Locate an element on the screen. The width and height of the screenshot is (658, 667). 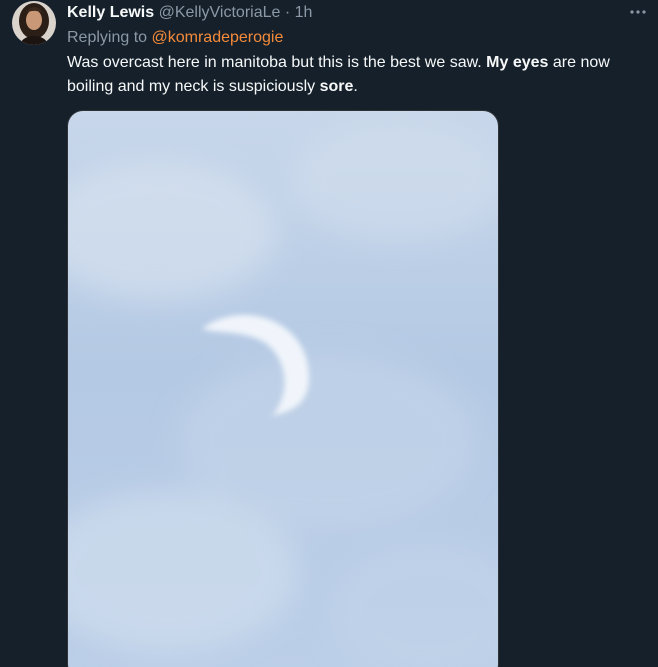
reply-mention-link: @komradeperogie is located at coordinates (218, 37).